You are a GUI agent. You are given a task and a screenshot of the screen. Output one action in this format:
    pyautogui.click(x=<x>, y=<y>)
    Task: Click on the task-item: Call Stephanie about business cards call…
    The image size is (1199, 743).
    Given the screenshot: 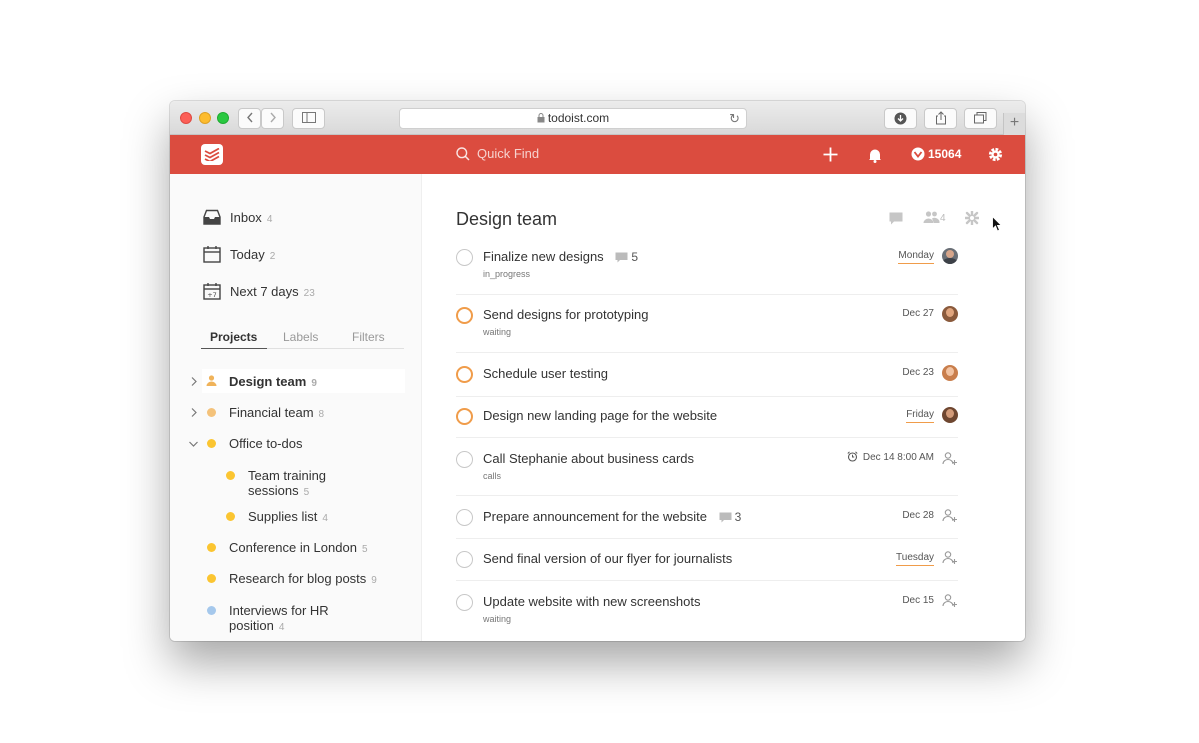 What is the action you would take?
    pyautogui.click(x=707, y=471)
    